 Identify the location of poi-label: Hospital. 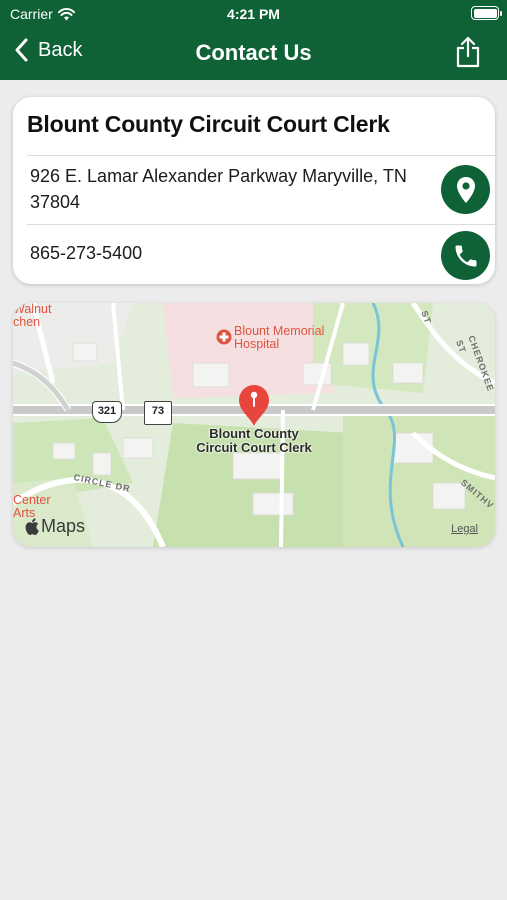
(257, 344).